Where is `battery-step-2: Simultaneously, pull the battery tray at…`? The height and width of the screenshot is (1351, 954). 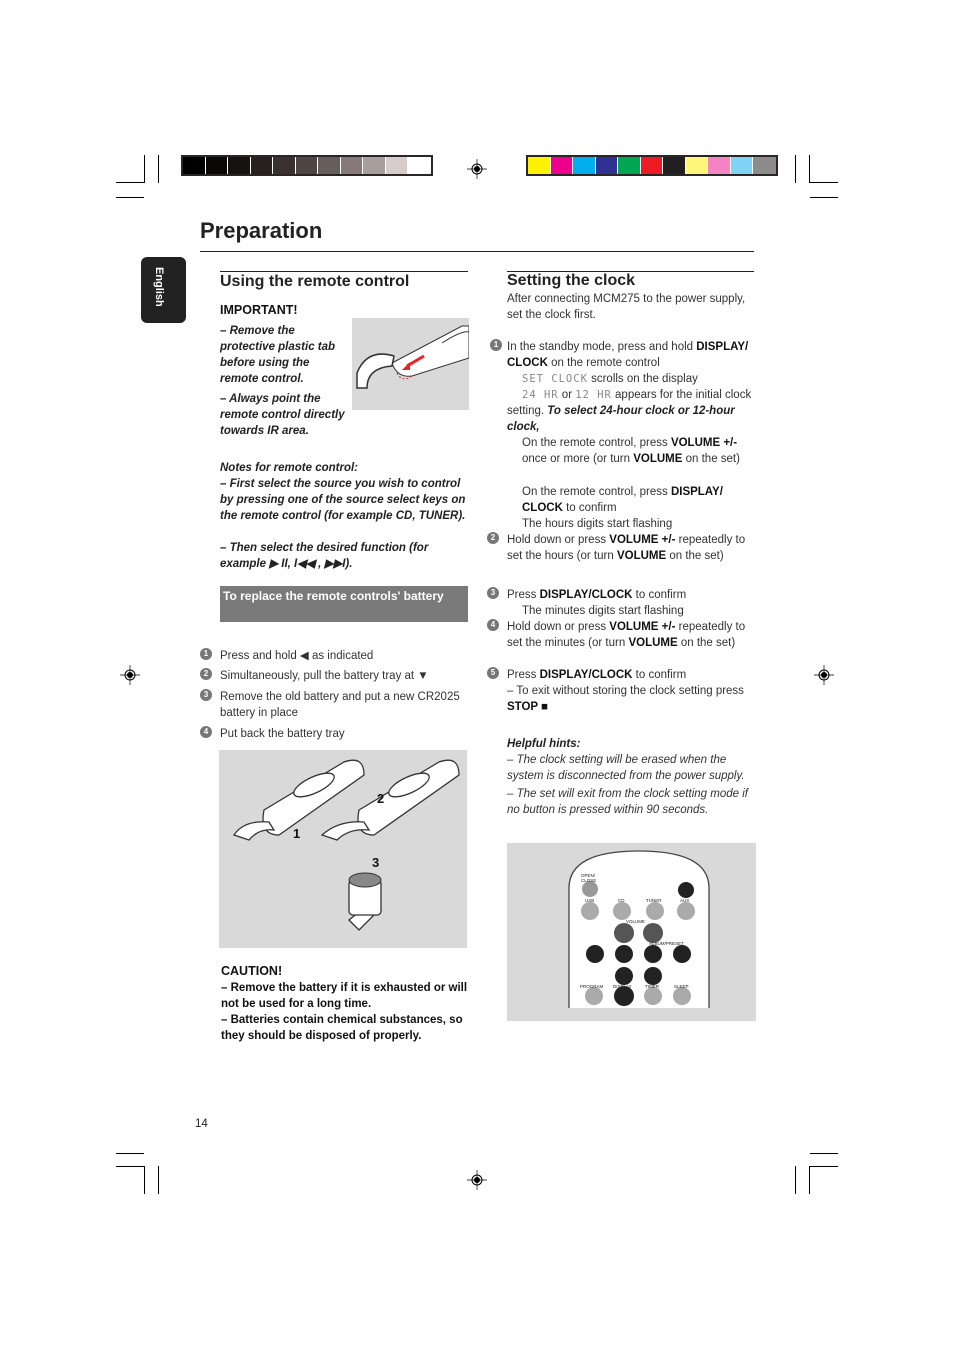 battery-step-2: Simultaneously, pull the battery tray at… is located at coordinates (324, 676).